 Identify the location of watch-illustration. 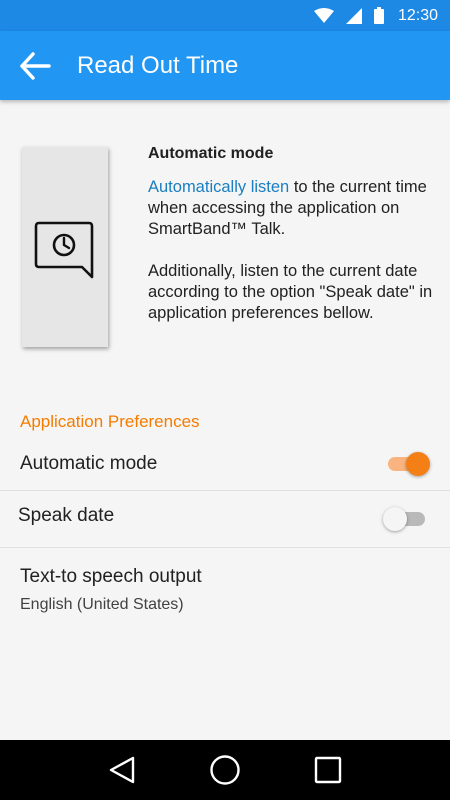
(65, 247).